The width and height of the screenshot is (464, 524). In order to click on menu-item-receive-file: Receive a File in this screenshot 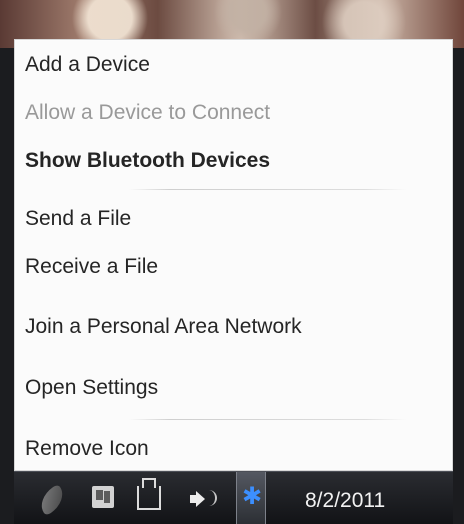, I will do `click(205, 267)`.